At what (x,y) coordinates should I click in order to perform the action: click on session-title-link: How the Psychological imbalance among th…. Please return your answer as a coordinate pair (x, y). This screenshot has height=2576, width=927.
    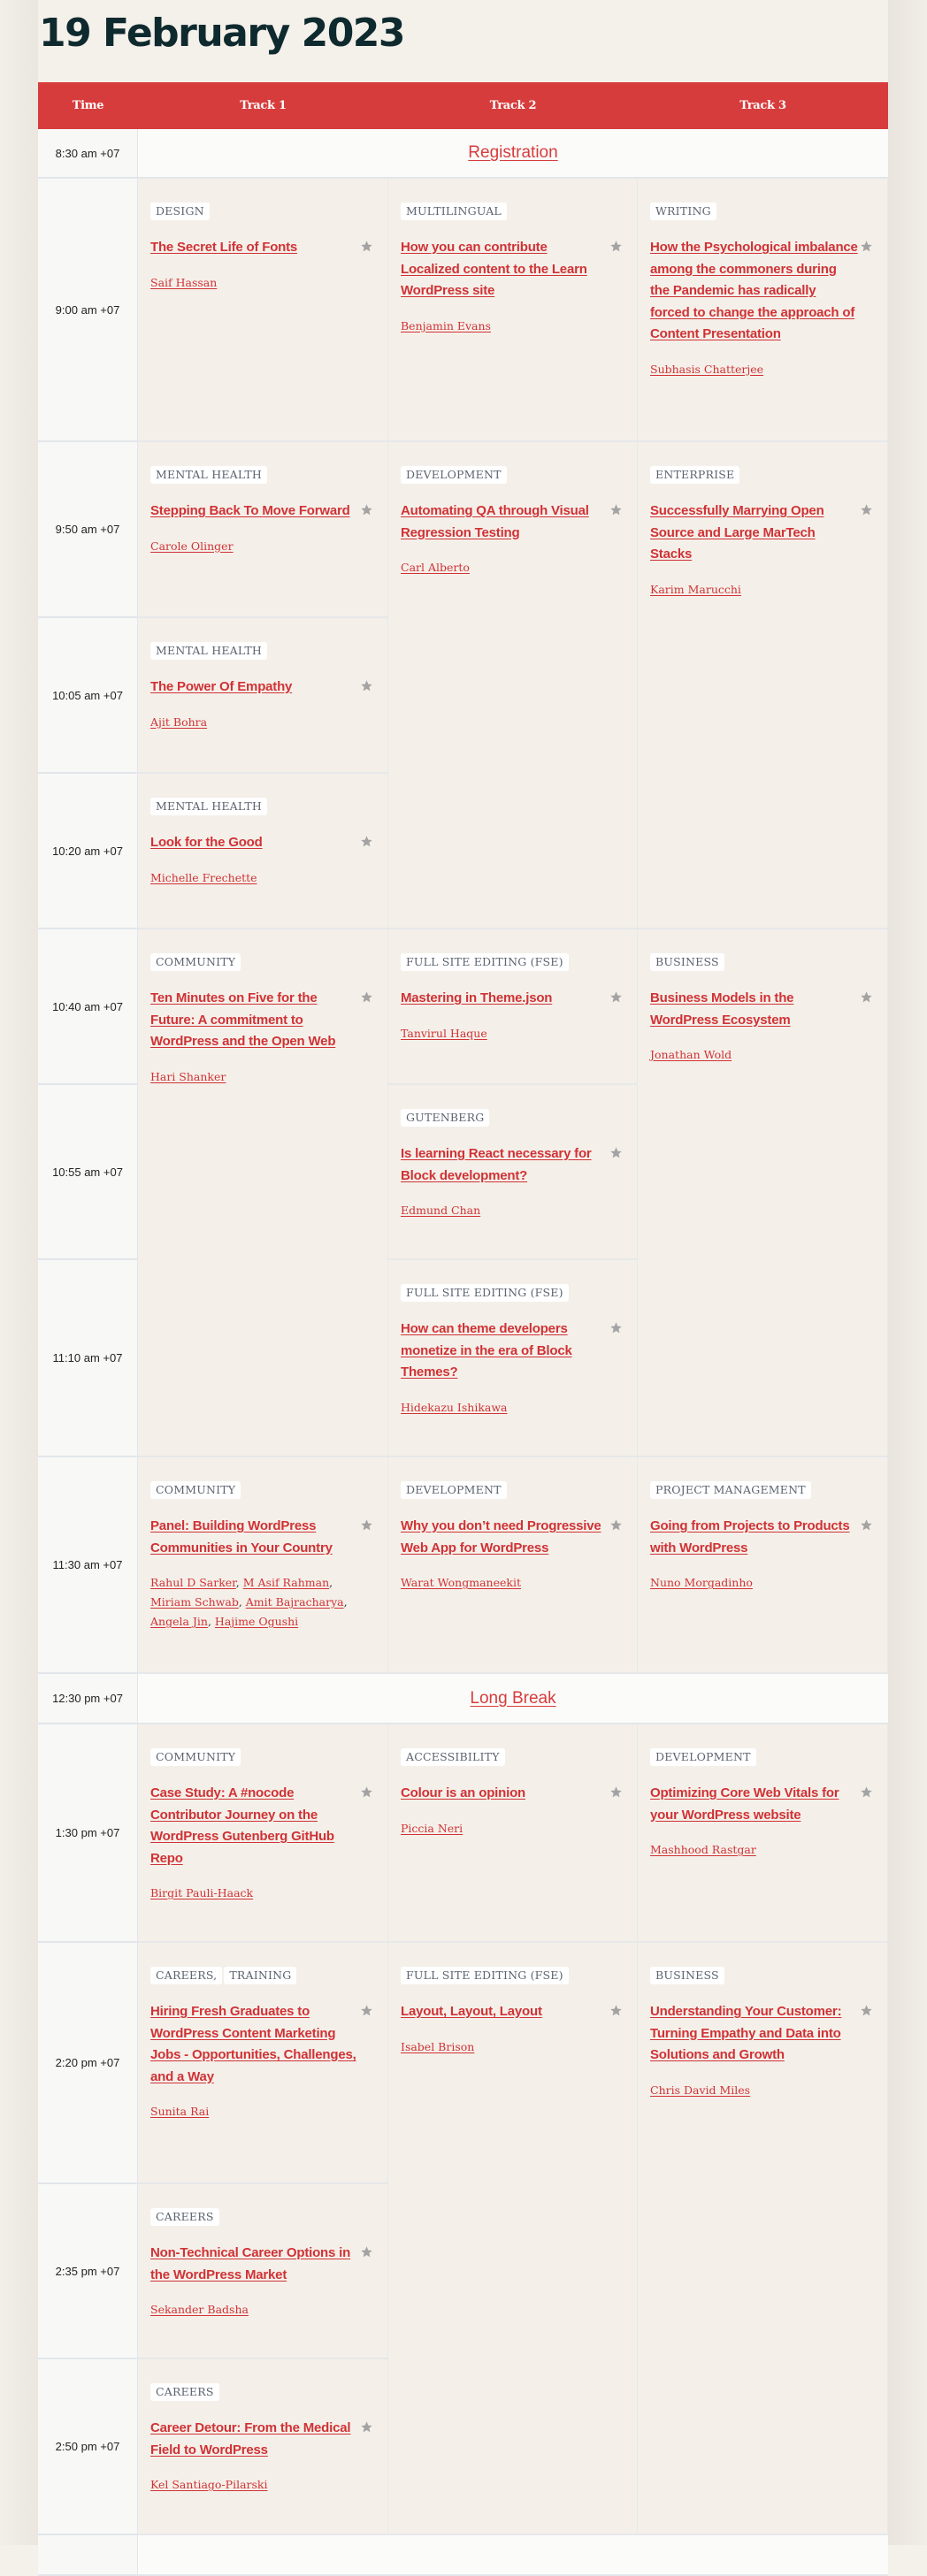
    Looking at the image, I should click on (754, 291).